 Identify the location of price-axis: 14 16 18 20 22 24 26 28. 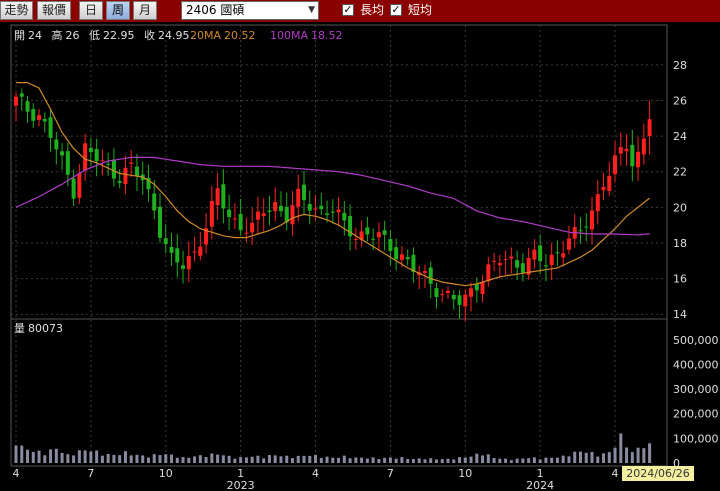
(680, 190).